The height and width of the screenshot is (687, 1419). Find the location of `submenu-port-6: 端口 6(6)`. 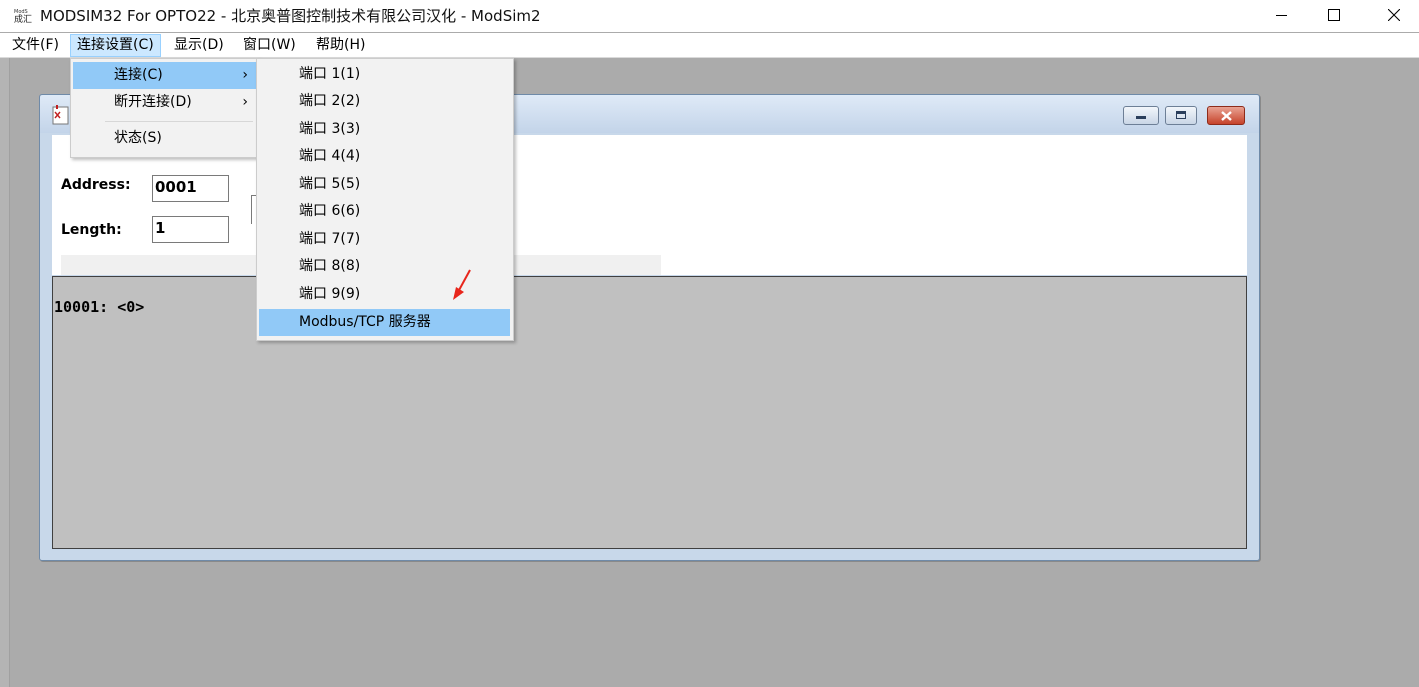

submenu-port-6: 端口 6(6) is located at coordinates (384, 211).